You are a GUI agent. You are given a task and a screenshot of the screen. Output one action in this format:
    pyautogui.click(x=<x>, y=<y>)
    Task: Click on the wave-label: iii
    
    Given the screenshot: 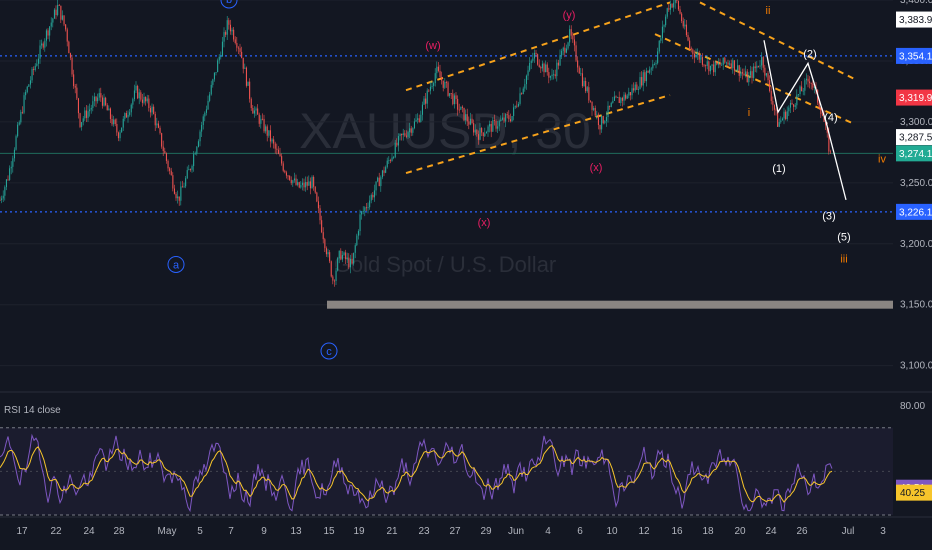 What is the action you would take?
    pyautogui.click(x=843, y=259)
    